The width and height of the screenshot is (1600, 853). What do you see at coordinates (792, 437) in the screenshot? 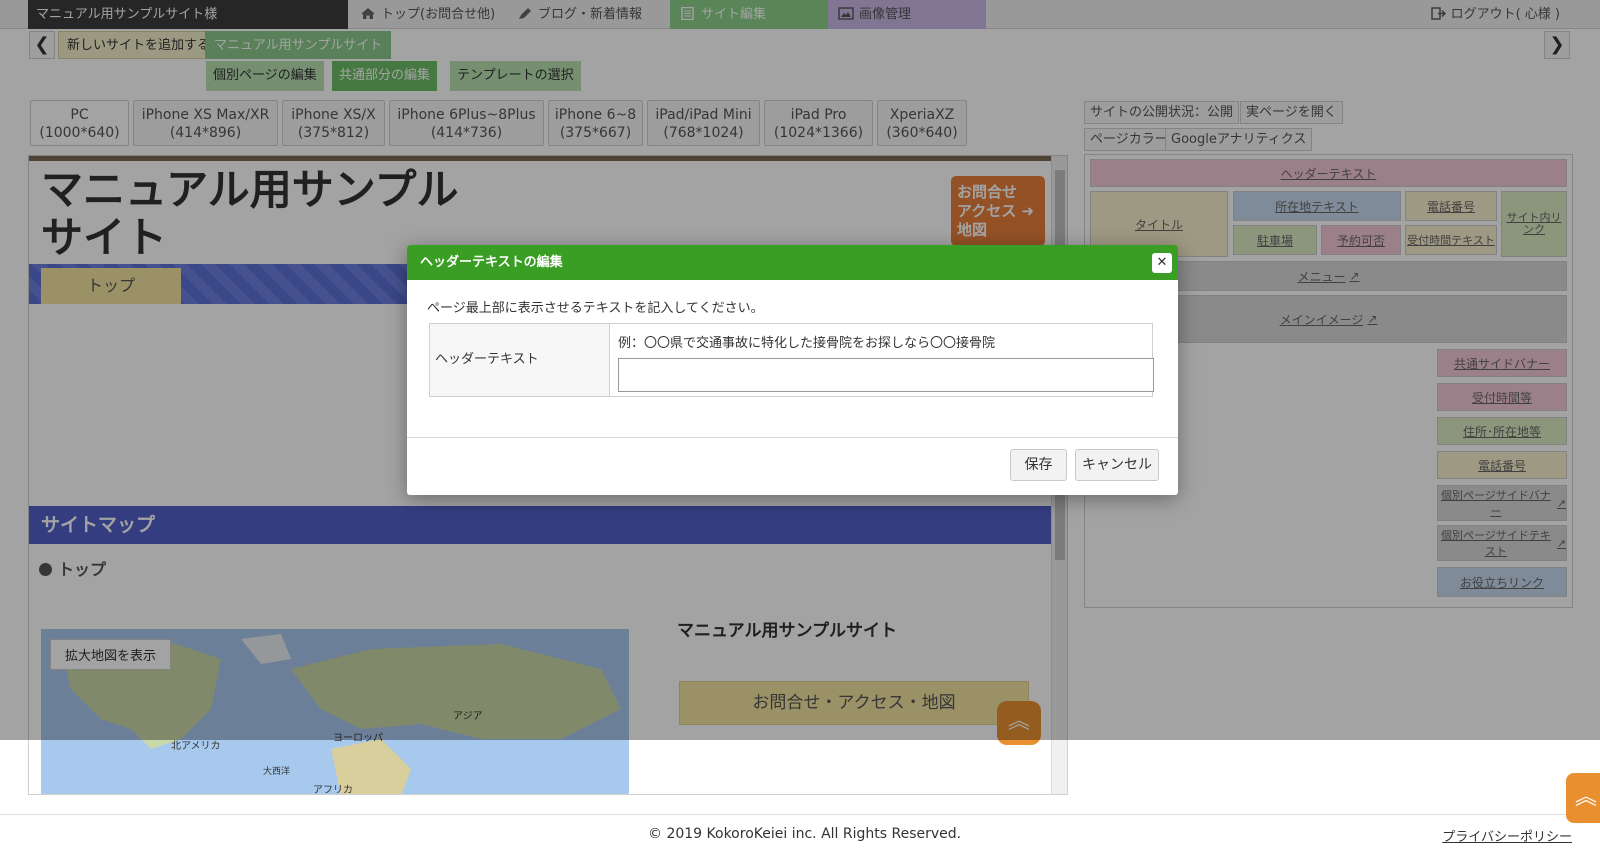
I see `dialog-divider` at bounding box center [792, 437].